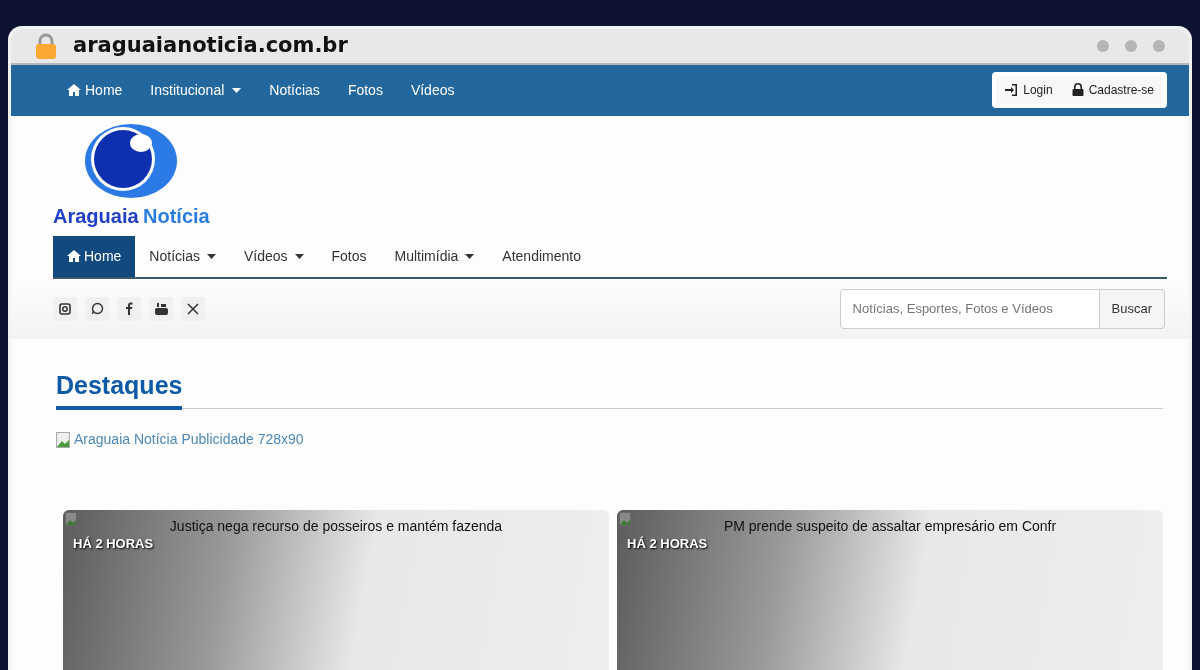 This screenshot has width=1200, height=670. Describe the element at coordinates (432, 90) in the screenshot. I see `nav-link: Vídeos` at that location.